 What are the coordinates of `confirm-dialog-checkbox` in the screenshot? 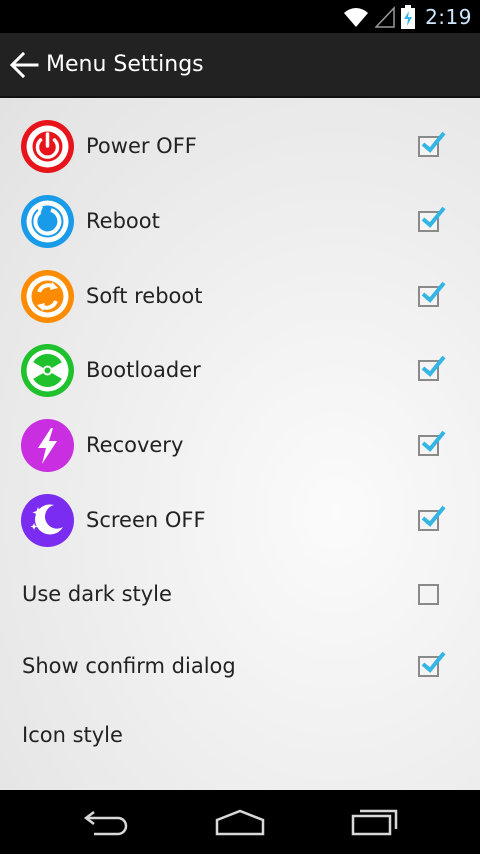 It's located at (432, 664).